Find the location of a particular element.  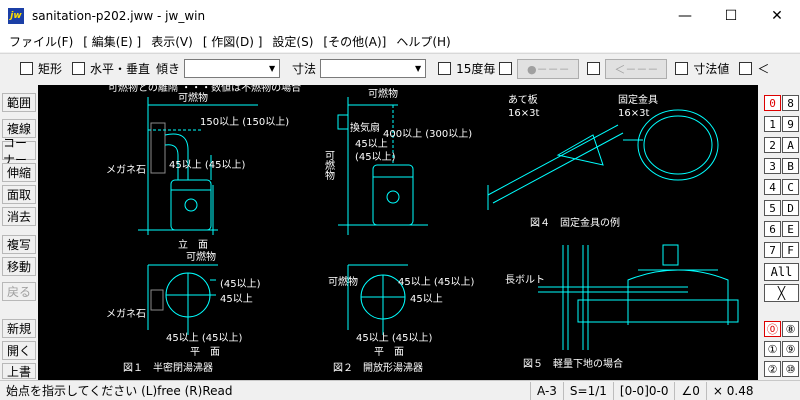

deg15-checkbox is located at coordinates (445, 68).